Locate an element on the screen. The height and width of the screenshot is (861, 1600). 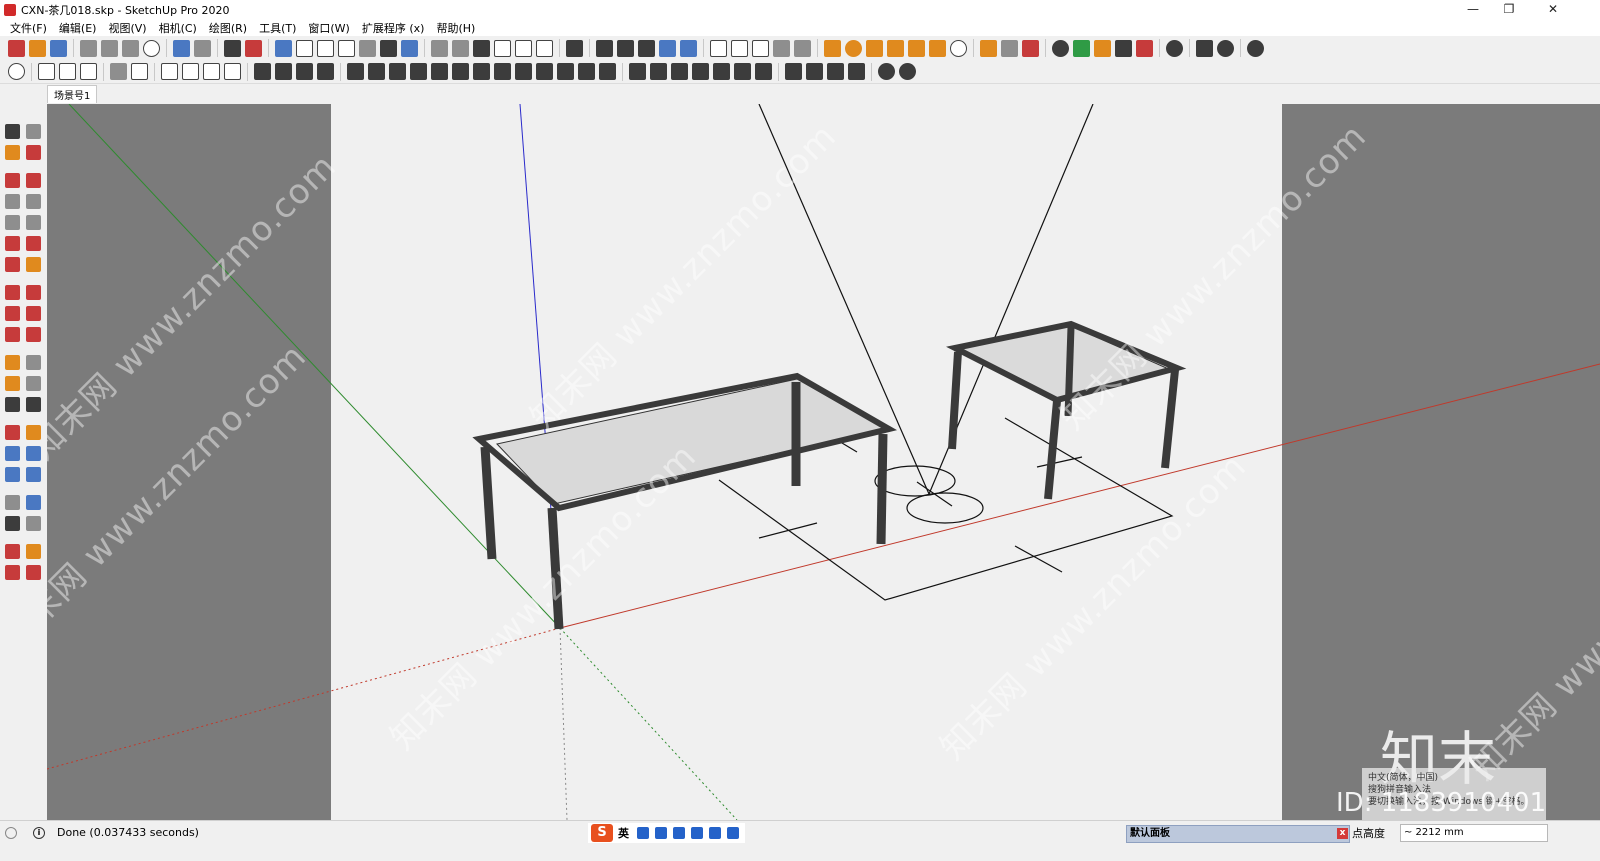
circle-icon is located at coordinates (12, 222).